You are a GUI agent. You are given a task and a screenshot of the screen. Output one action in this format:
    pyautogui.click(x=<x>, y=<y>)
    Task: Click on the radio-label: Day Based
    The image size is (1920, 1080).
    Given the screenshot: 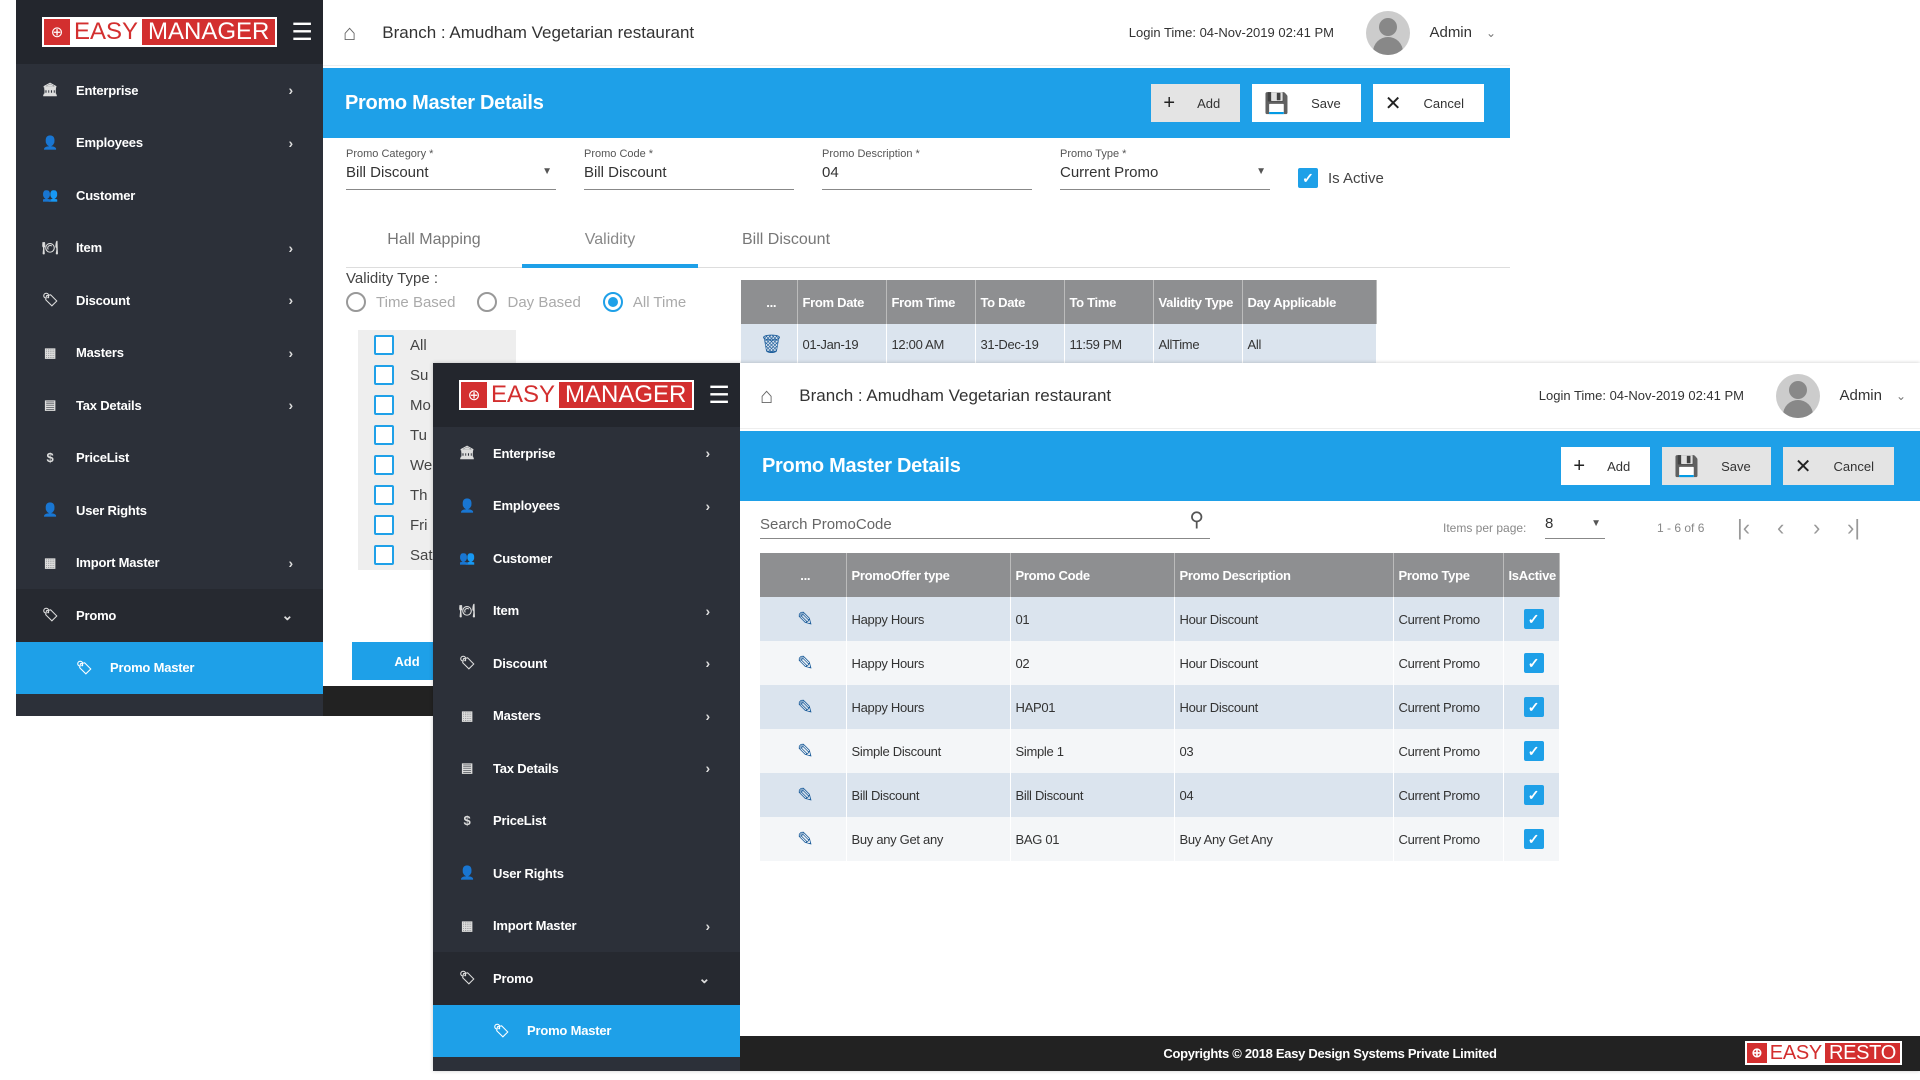 What is the action you would take?
    pyautogui.click(x=544, y=302)
    